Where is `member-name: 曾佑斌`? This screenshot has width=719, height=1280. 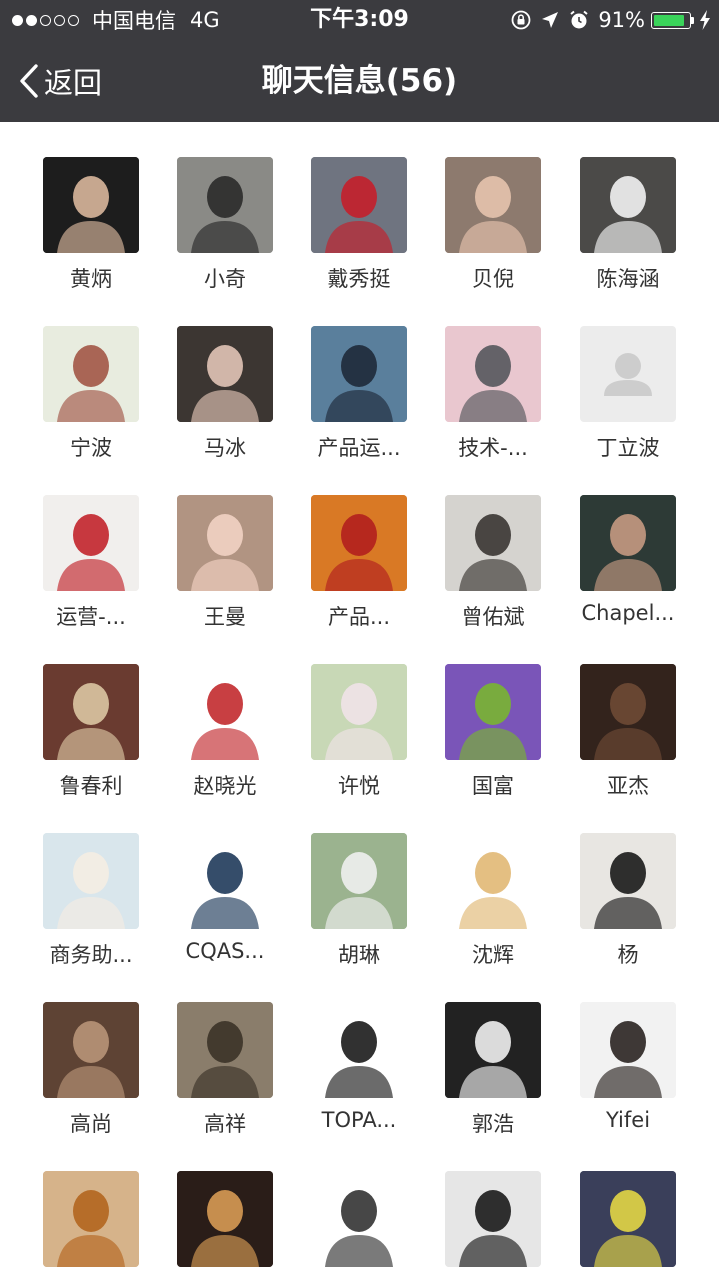 member-name: 曾佑斌 is located at coordinates (493, 617).